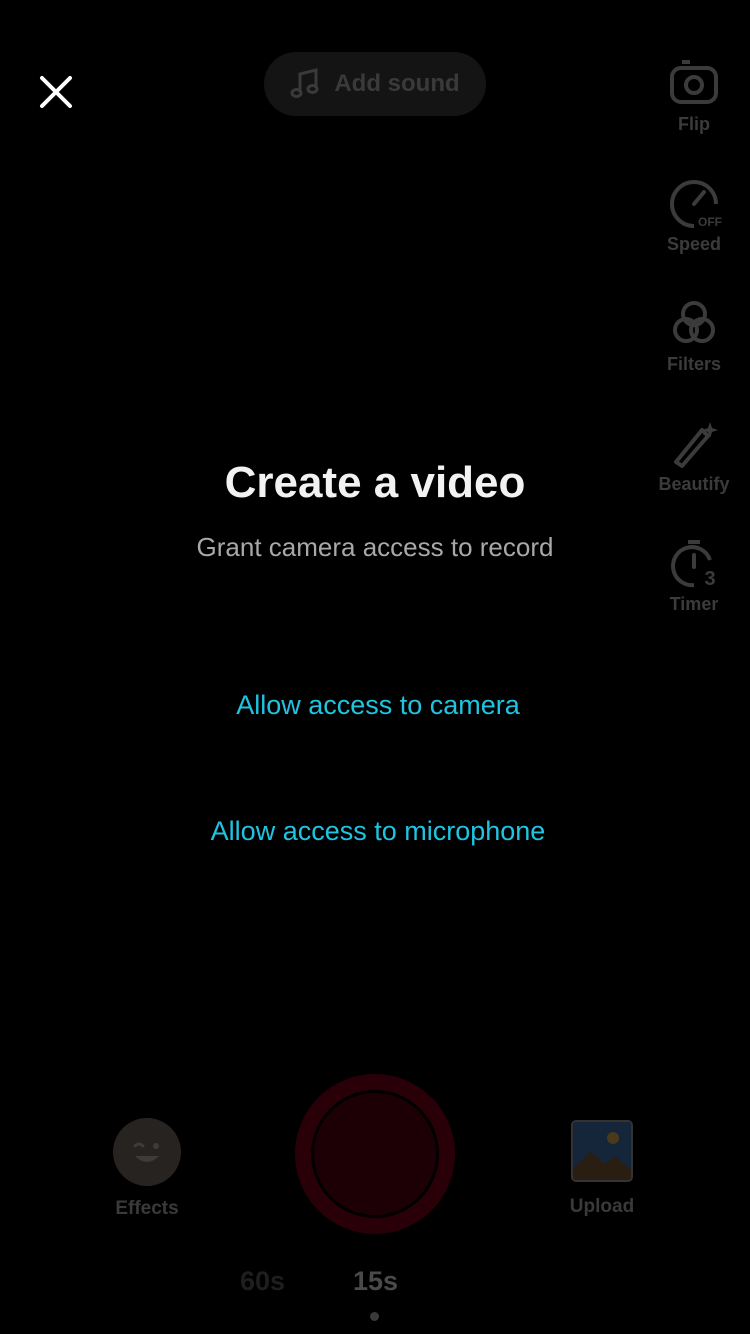 The width and height of the screenshot is (750, 1334). Describe the element at coordinates (304, 83) in the screenshot. I see `music-note-icon` at that location.